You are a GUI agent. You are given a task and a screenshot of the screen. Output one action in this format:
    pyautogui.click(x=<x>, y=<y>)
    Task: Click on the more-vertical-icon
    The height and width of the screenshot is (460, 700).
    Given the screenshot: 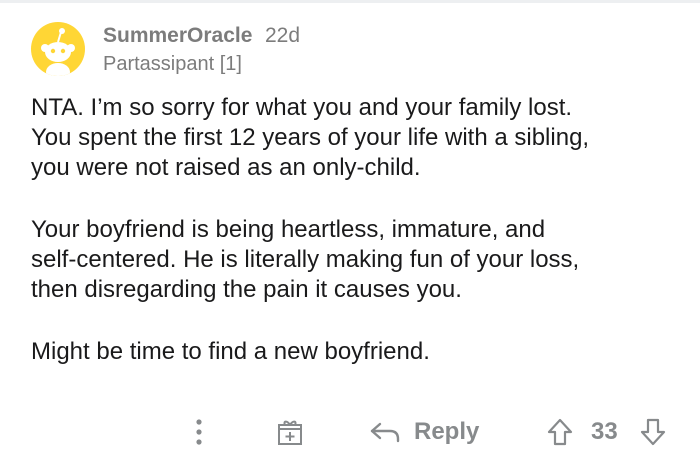 What is the action you would take?
    pyautogui.click(x=199, y=432)
    